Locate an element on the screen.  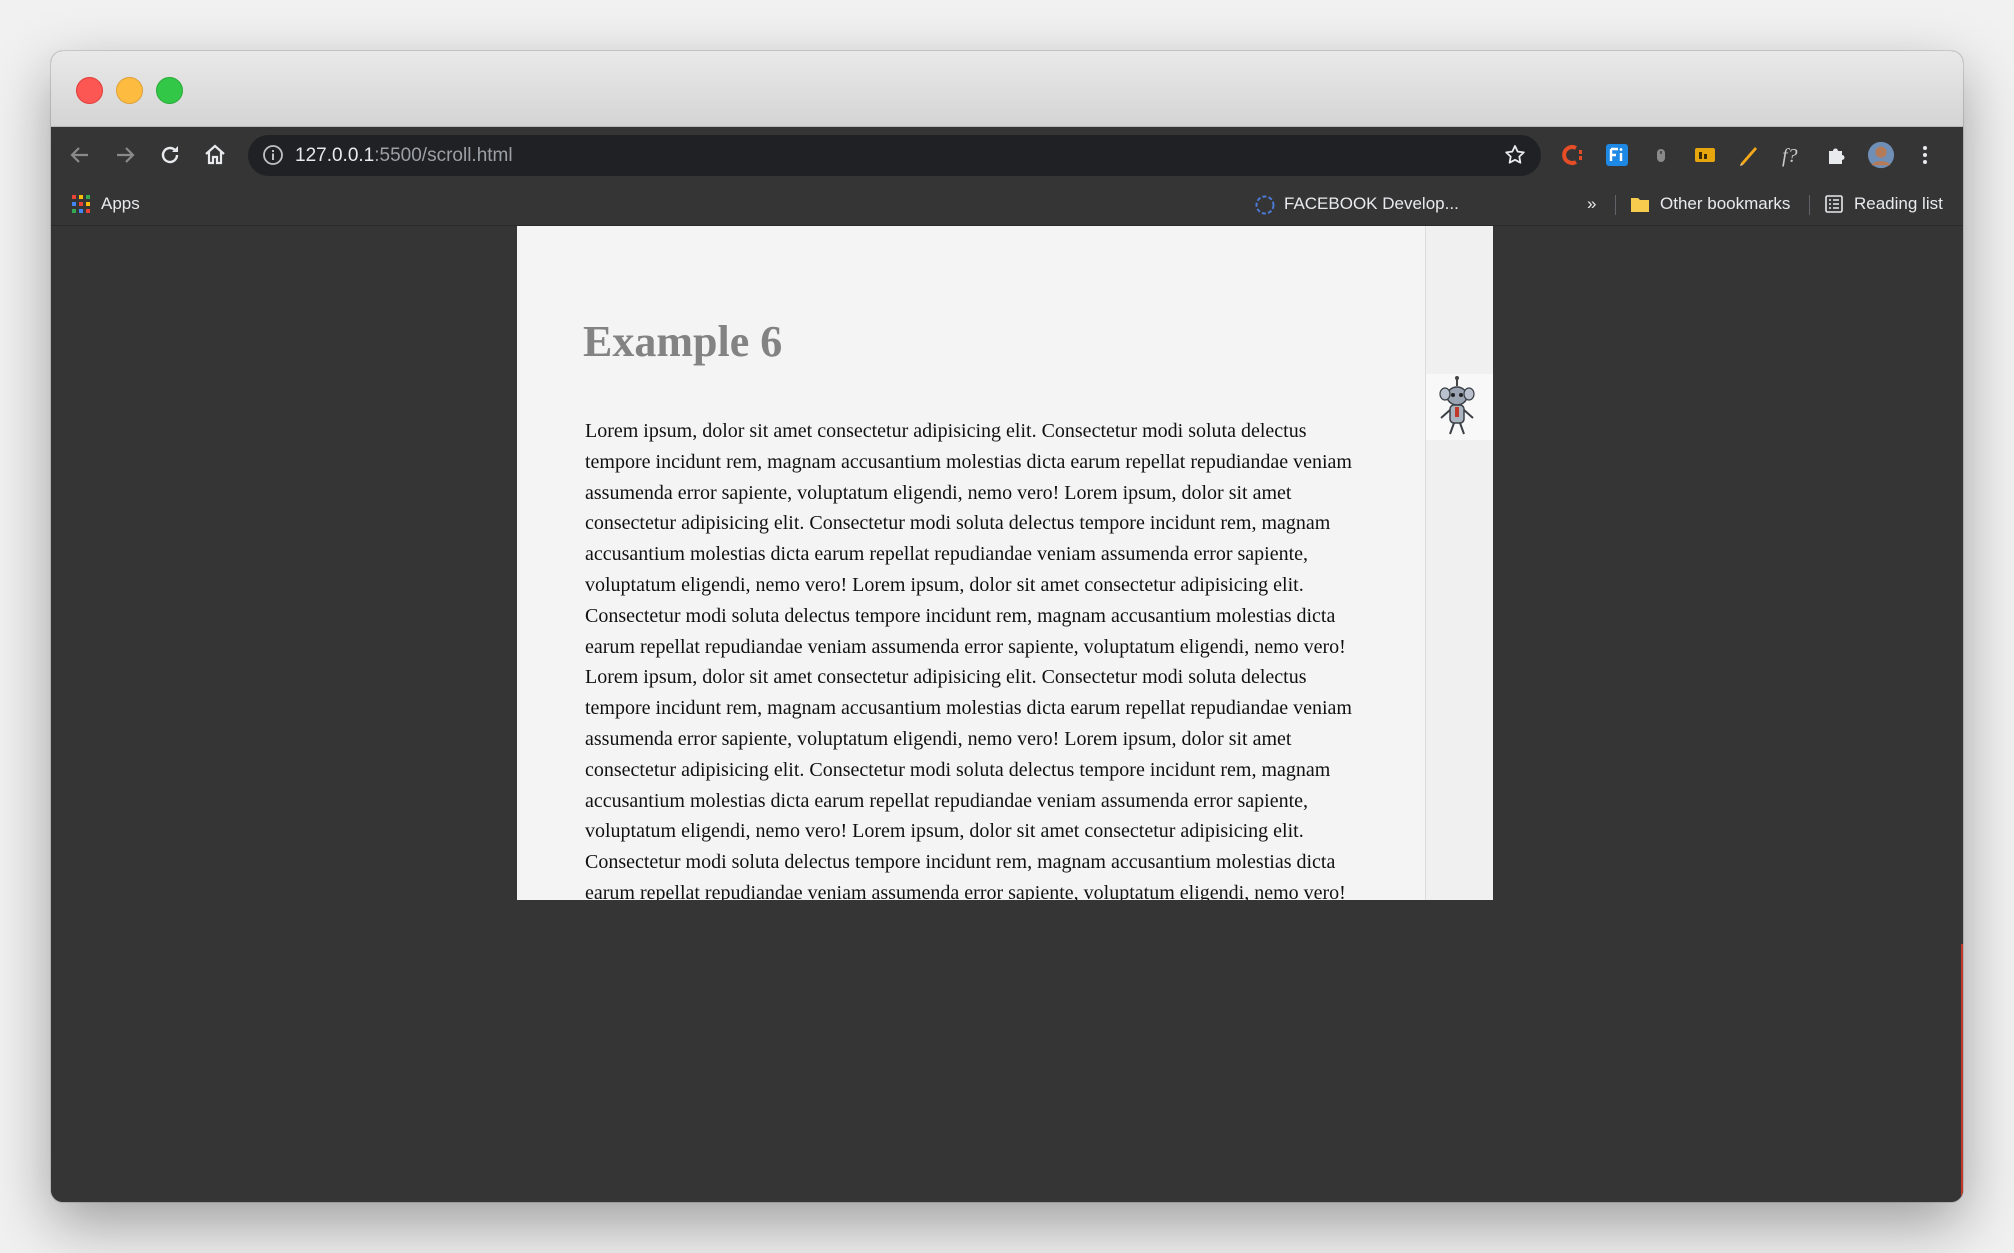
reading-list-label: Reading list is located at coordinates (1898, 203).